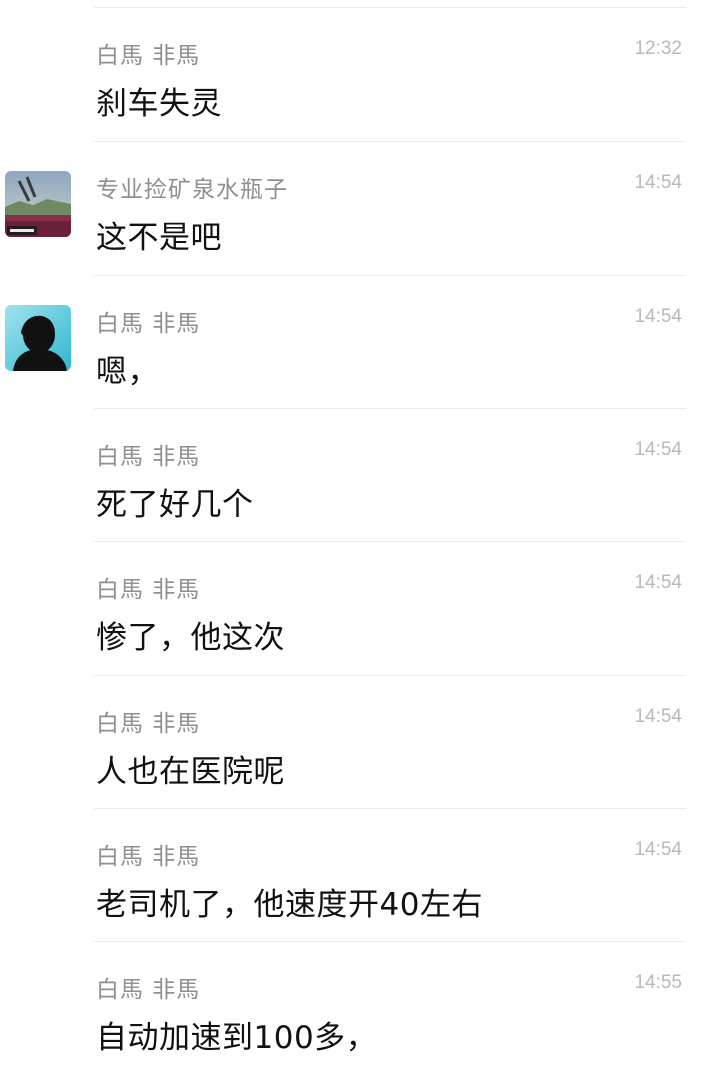  Describe the element at coordinates (352, 1008) in the screenshot. I see `message-row: 白馬 非馬 14:55 自动加速到100多，` at that location.